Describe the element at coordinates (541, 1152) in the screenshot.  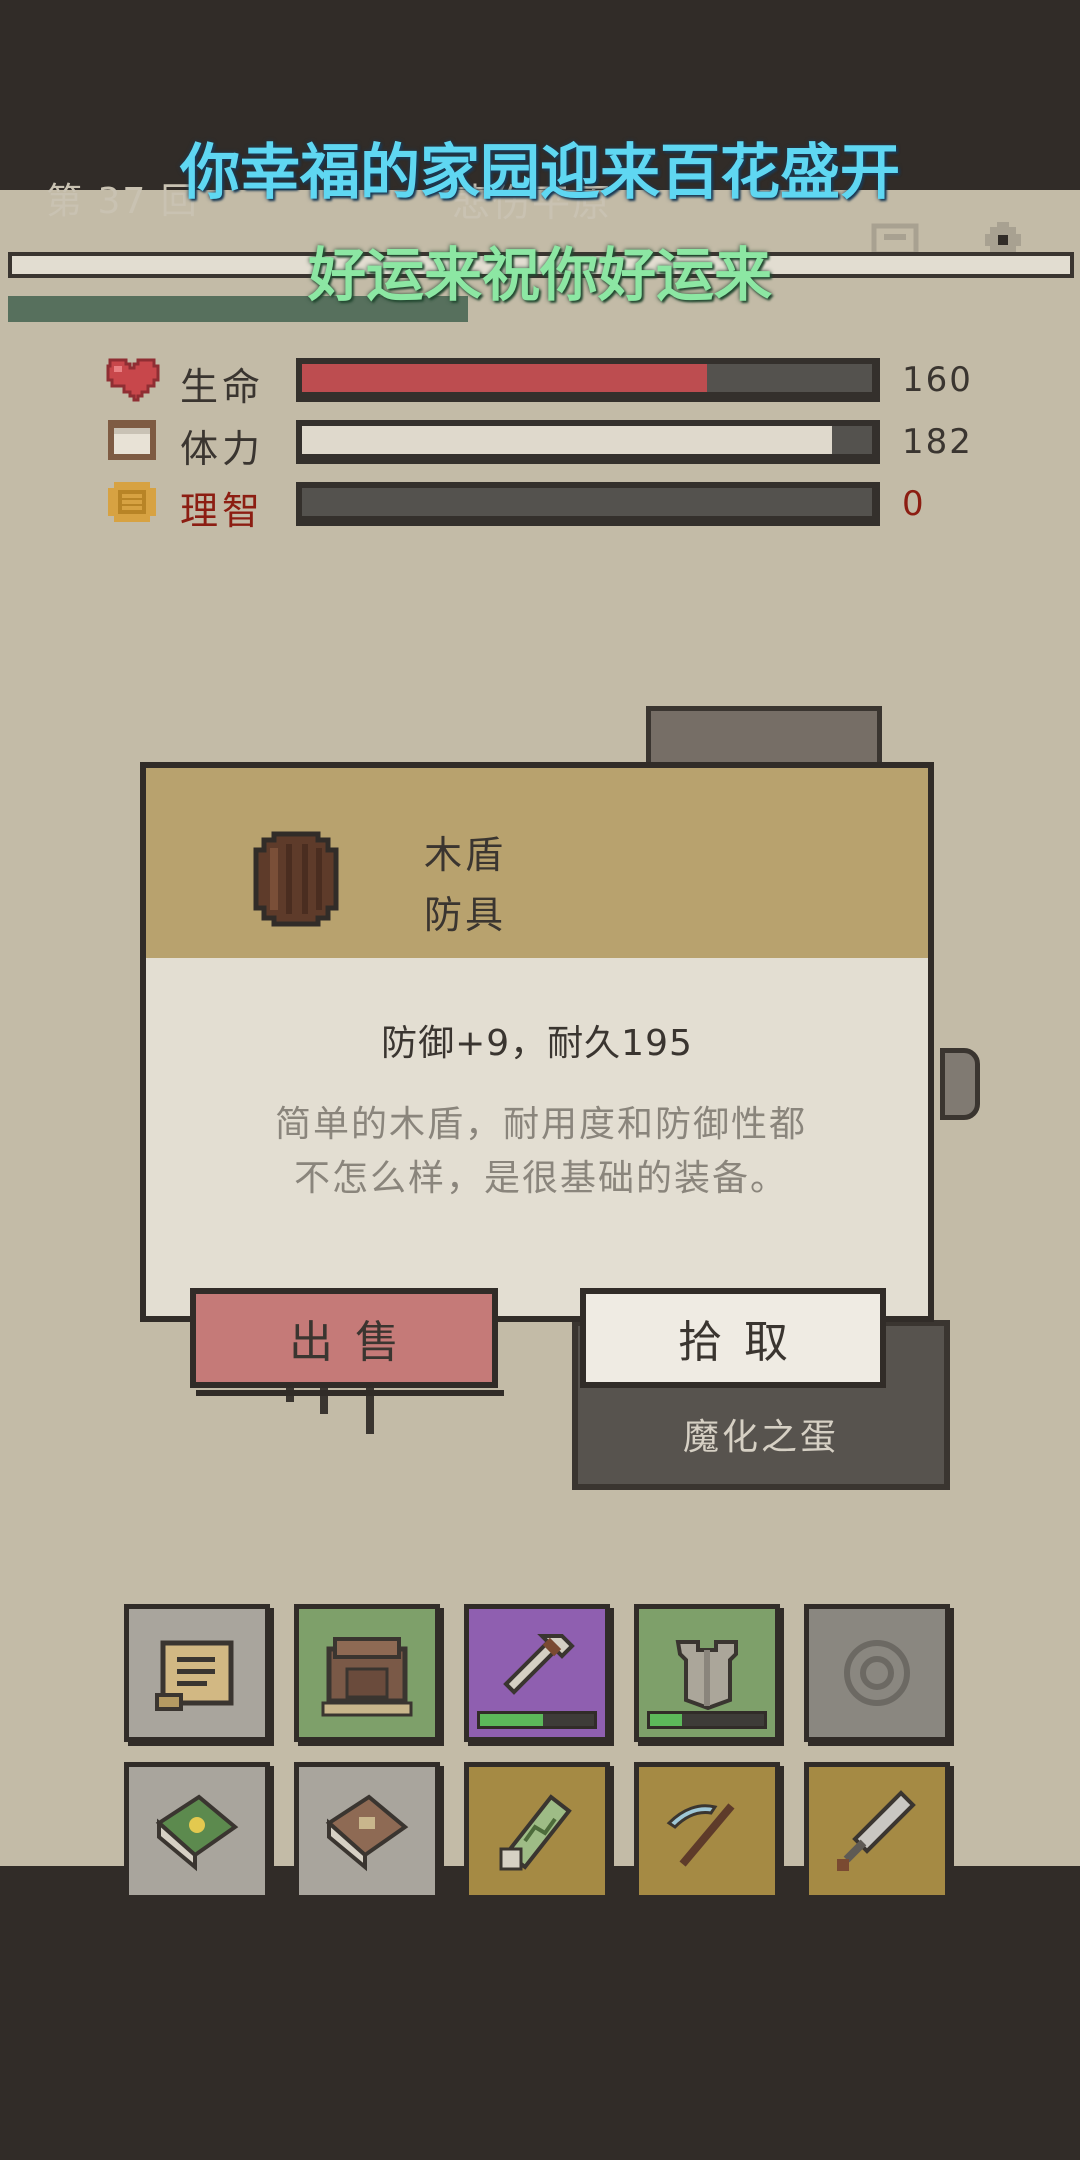
I see `item-description: 简单的木盾，耐用度和防御性都 不怎么样，是很基础的装备。` at that location.